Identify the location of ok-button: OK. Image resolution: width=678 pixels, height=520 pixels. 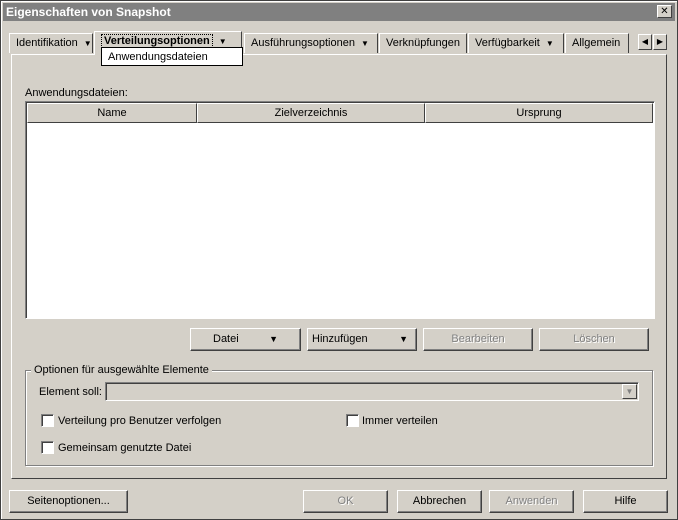
(345, 501).